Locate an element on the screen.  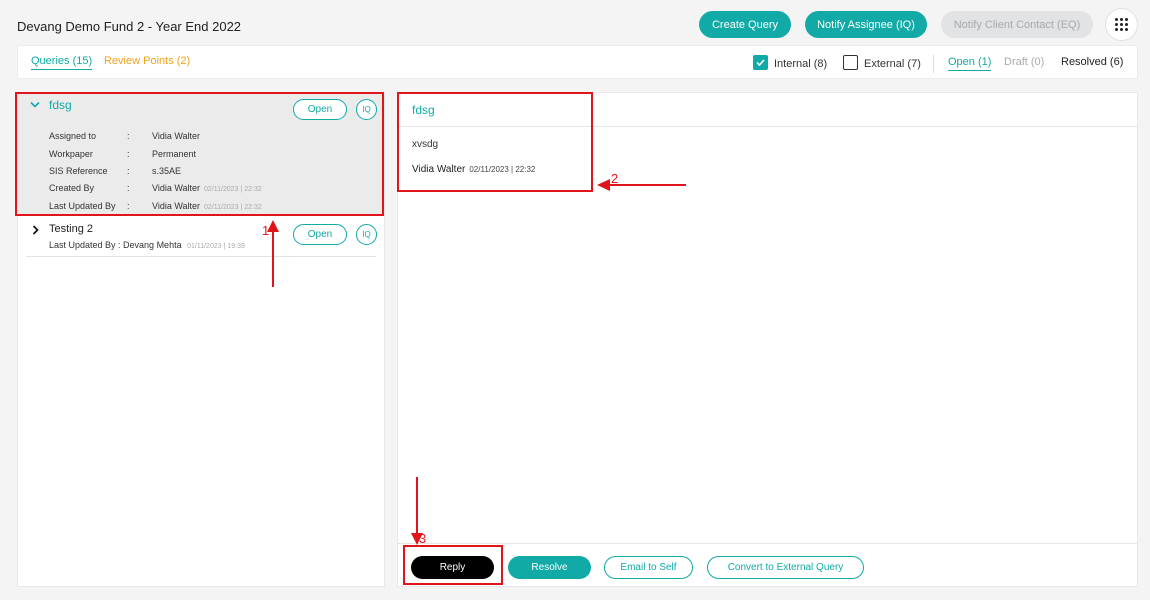
chevron-right-icon is located at coordinates (36, 230).